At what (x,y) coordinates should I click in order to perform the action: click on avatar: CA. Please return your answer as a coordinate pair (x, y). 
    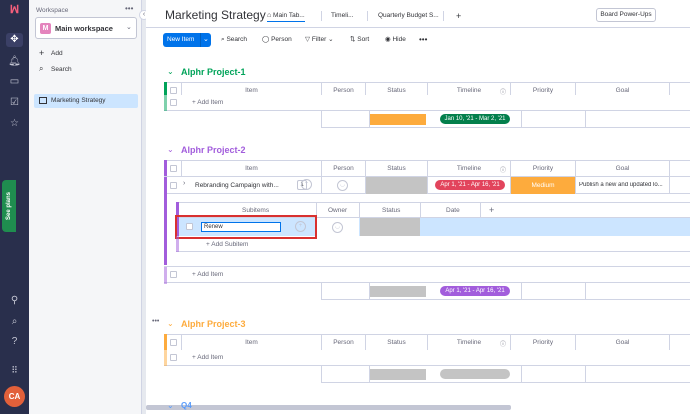
    Looking at the image, I should click on (14, 396).